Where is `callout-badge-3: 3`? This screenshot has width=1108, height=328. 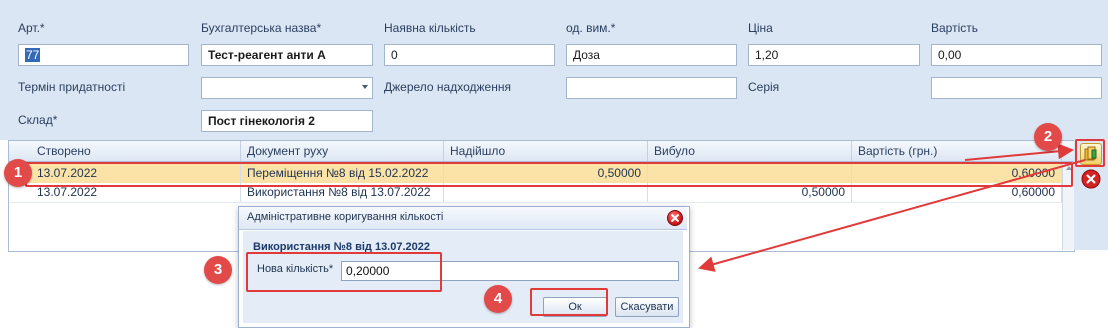 callout-badge-3: 3 is located at coordinates (218, 270).